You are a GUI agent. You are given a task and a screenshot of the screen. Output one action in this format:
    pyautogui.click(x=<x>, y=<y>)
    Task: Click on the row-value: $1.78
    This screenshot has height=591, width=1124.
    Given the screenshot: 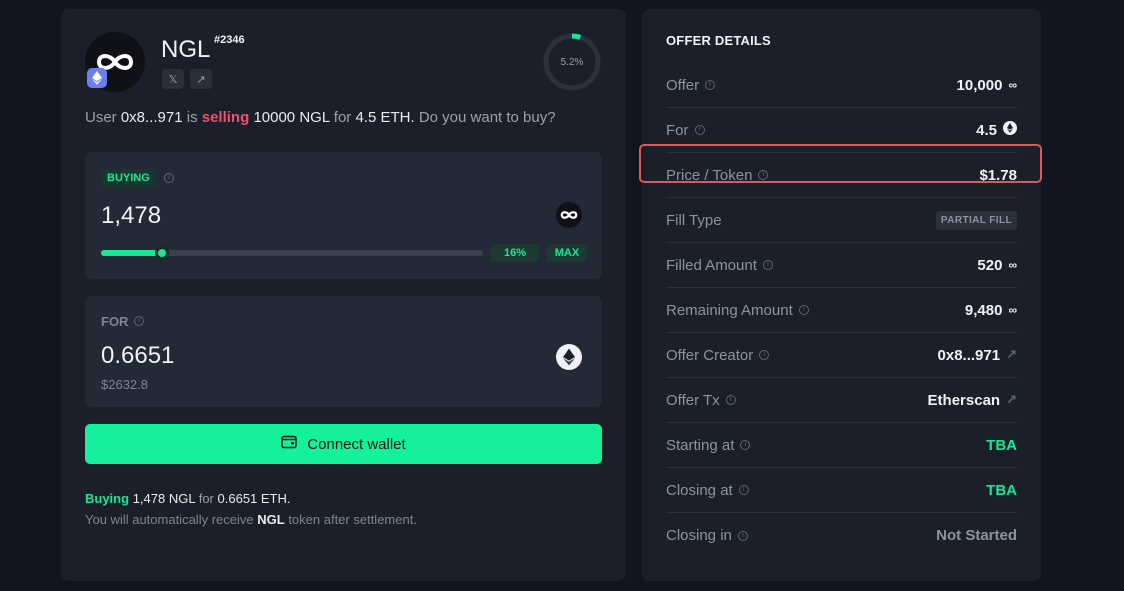 What is the action you would take?
    pyautogui.click(x=998, y=175)
    